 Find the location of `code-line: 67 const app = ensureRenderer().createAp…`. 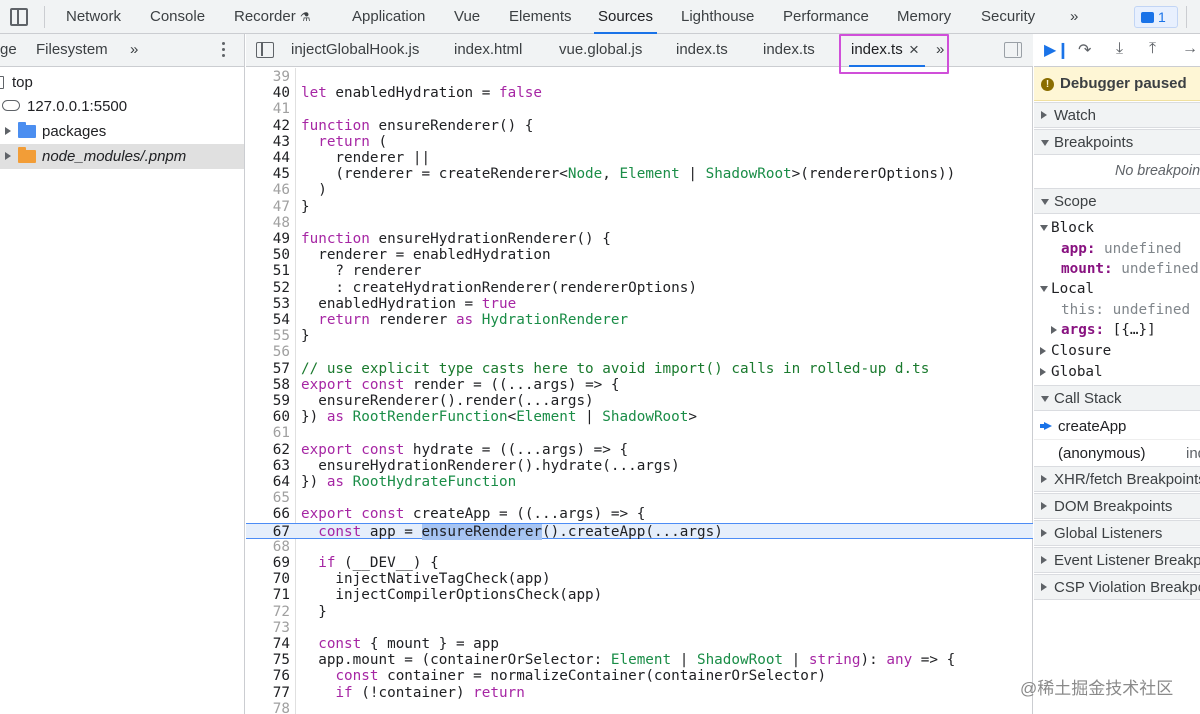

code-line: 67 const app = ensureRenderer().createAp… is located at coordinates (639, 531).